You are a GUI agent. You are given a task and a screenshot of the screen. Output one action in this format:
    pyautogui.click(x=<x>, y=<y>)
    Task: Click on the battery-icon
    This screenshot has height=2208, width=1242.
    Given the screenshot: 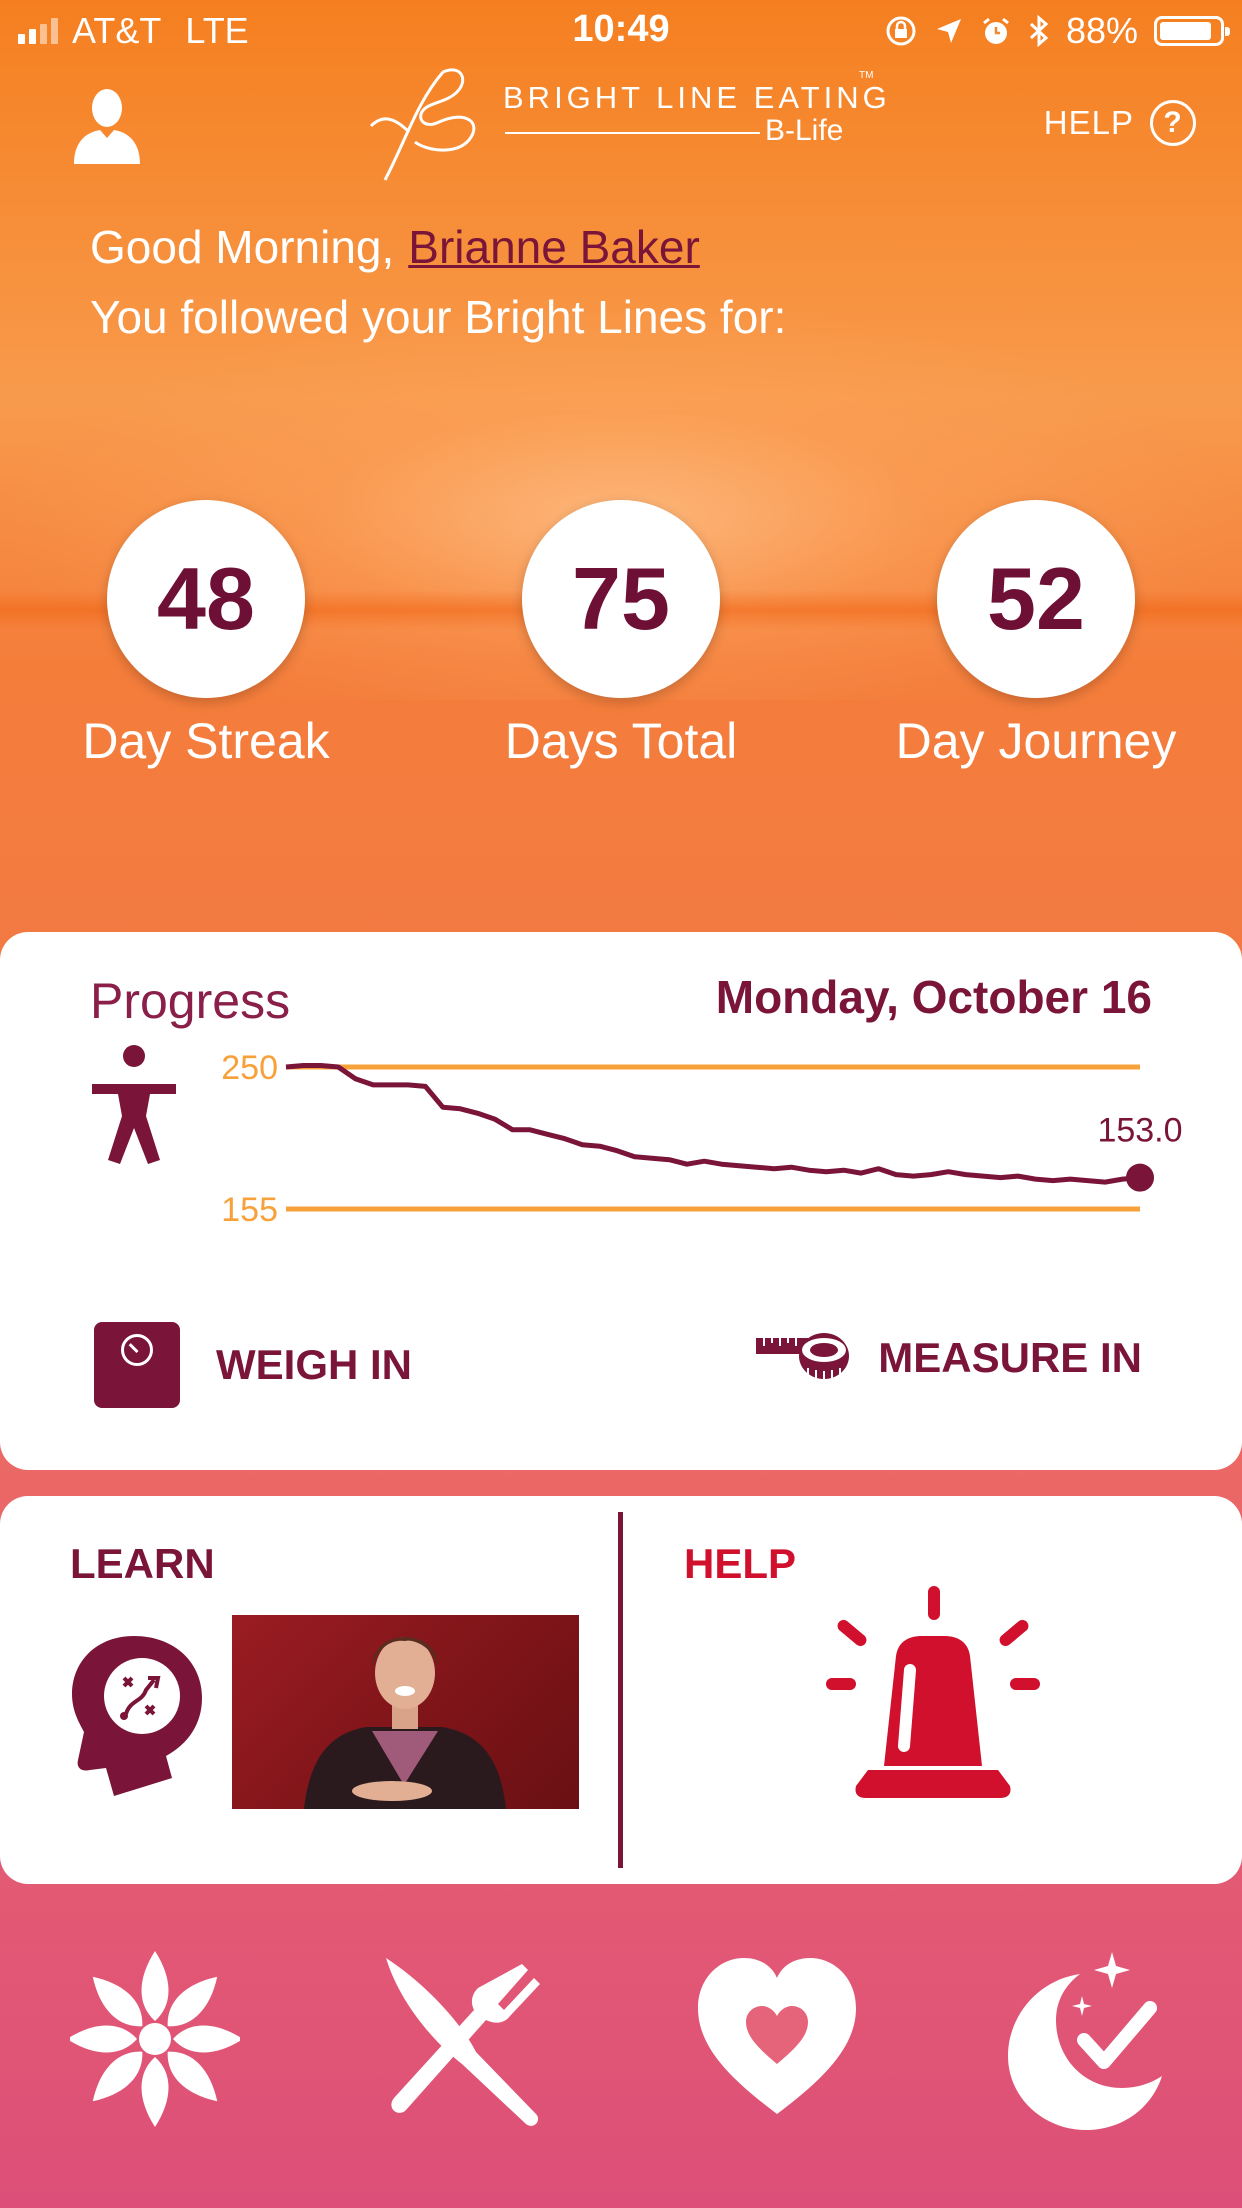 What is the action you would take?
    pyautogui.click(x=1192, y=31)
    